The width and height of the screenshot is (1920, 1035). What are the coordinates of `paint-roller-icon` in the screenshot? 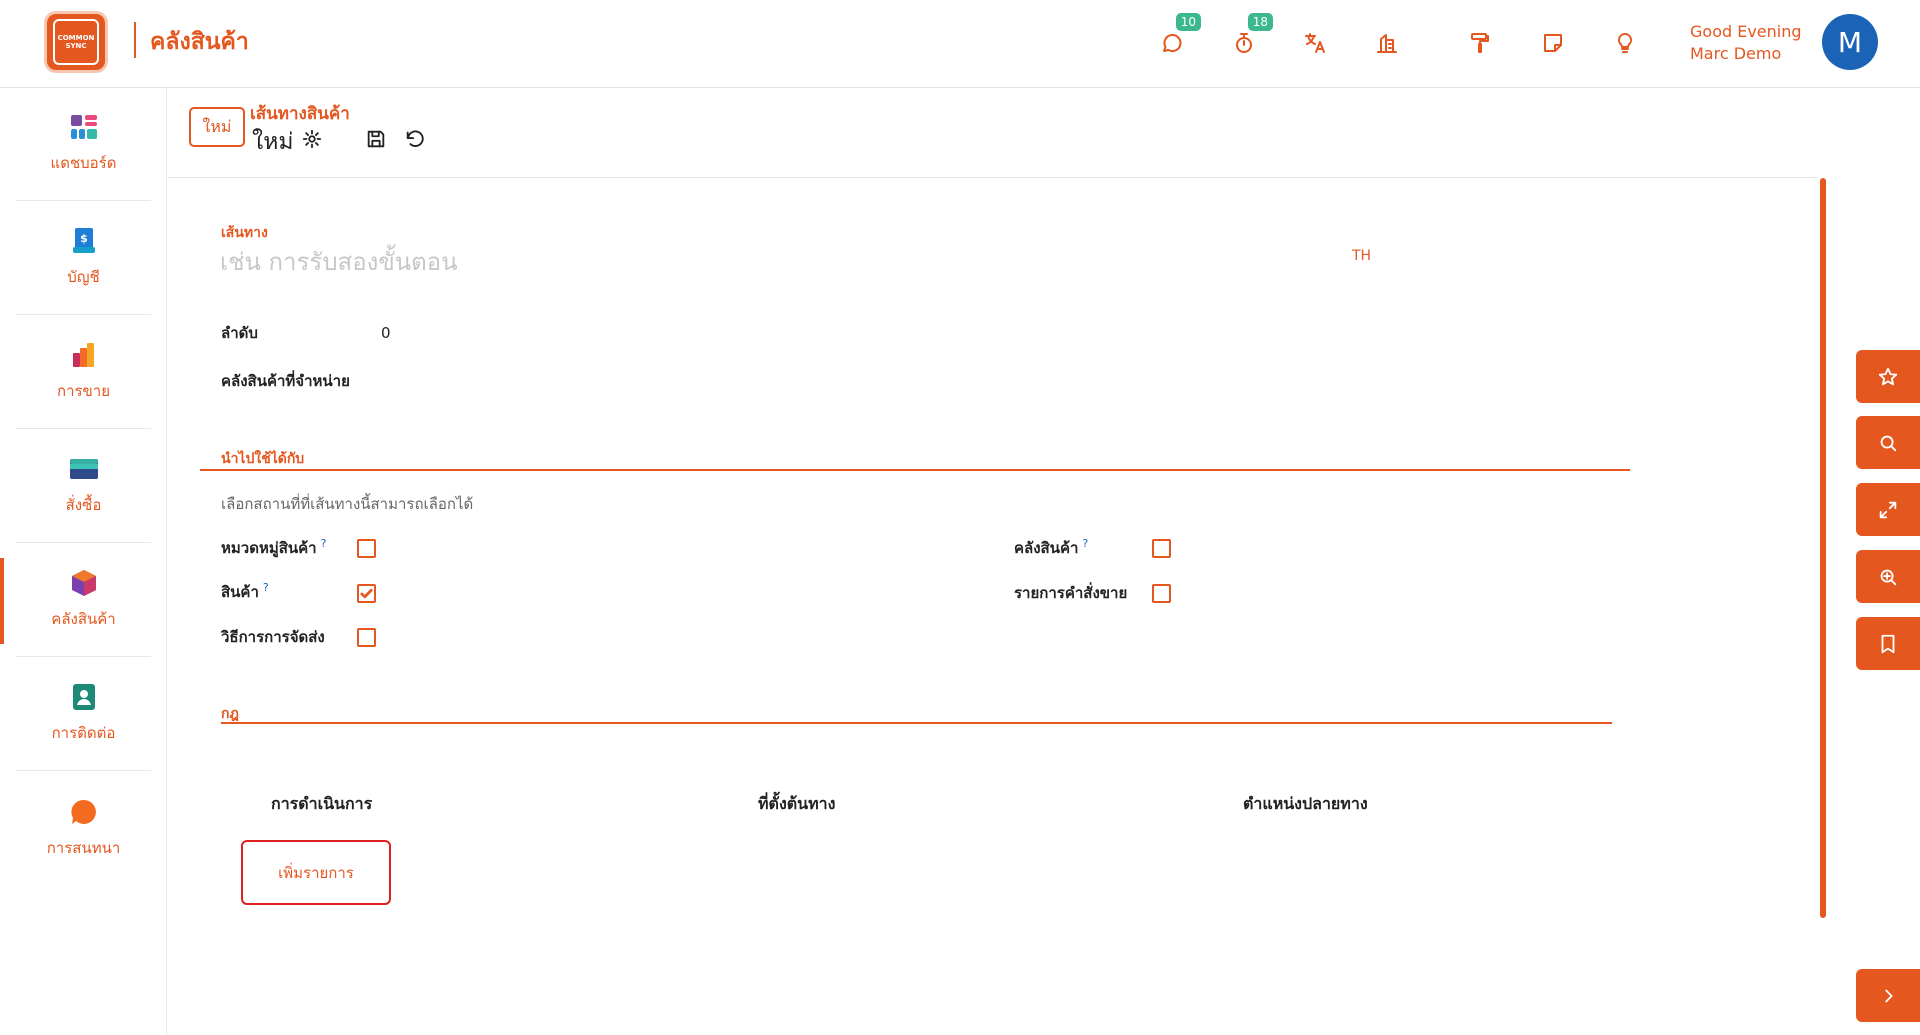 It's located at (1480, 43).